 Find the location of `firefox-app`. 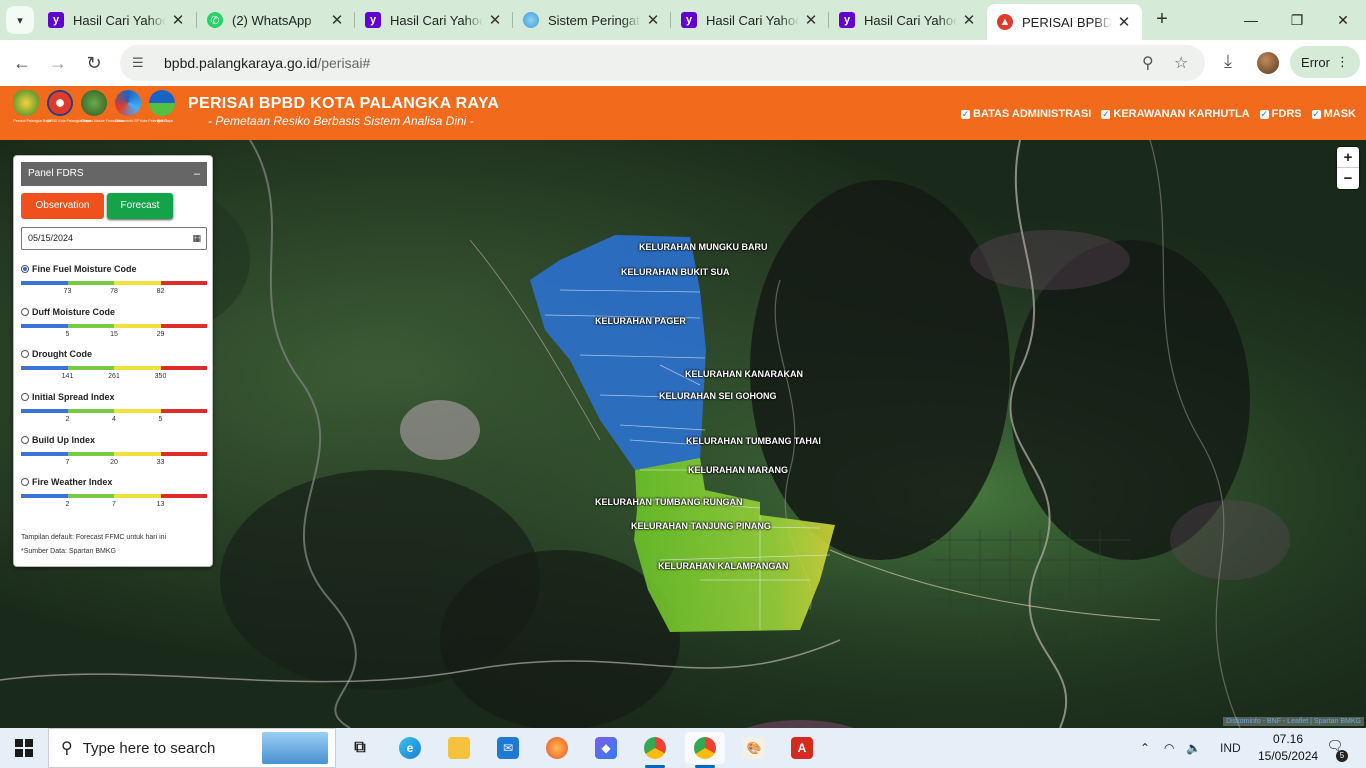

firefox-app is located at coordinates (557, 748).